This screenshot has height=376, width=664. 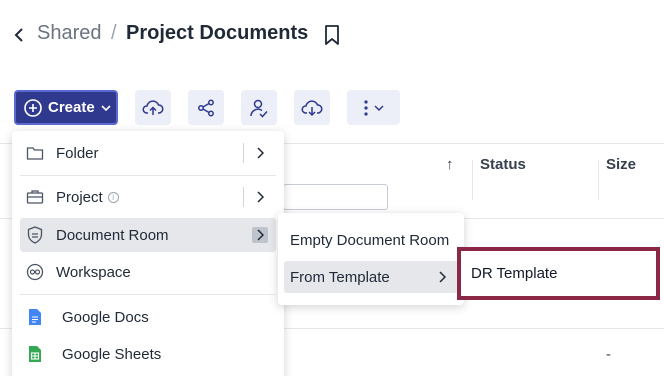 I want to click on back-button, so click(x=19, y=35).